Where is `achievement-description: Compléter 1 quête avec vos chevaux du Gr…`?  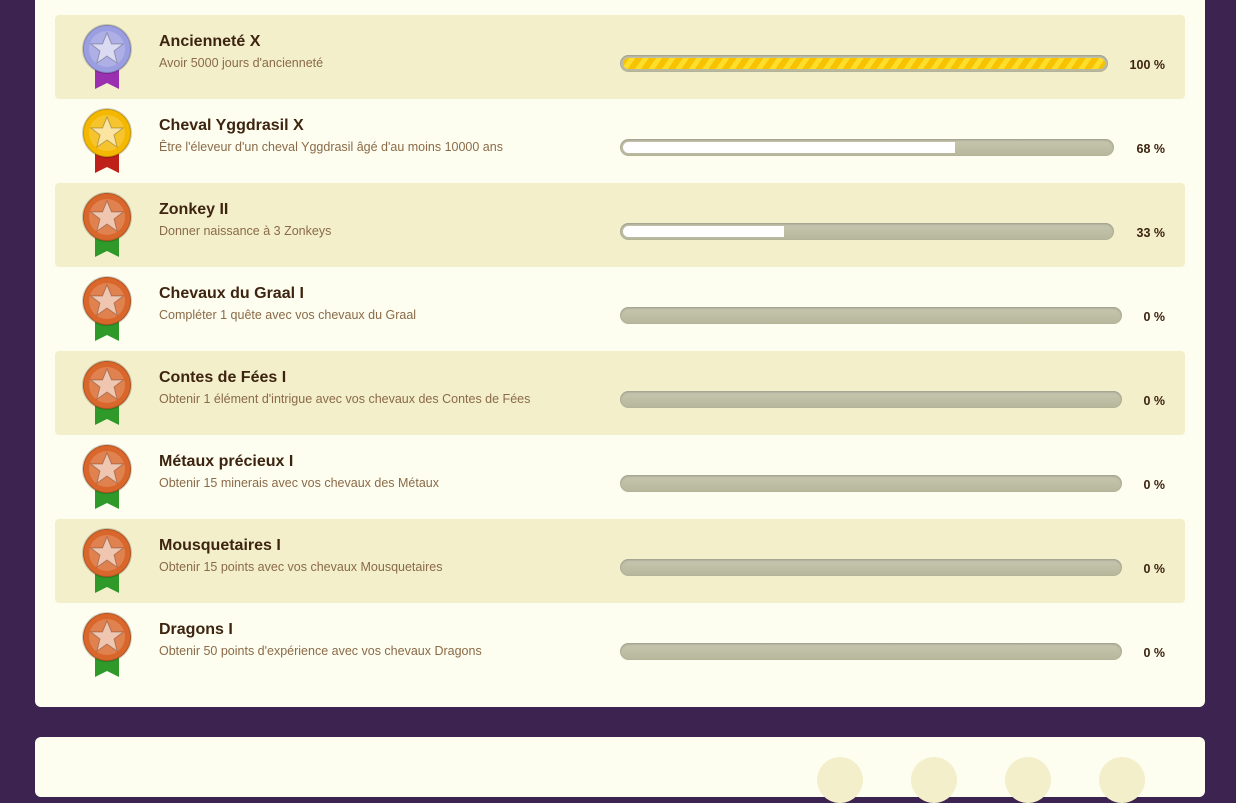 achievement-description: Compléter 1 quête avec vos chevaux du Gr… is located at coordinates (288, 315).